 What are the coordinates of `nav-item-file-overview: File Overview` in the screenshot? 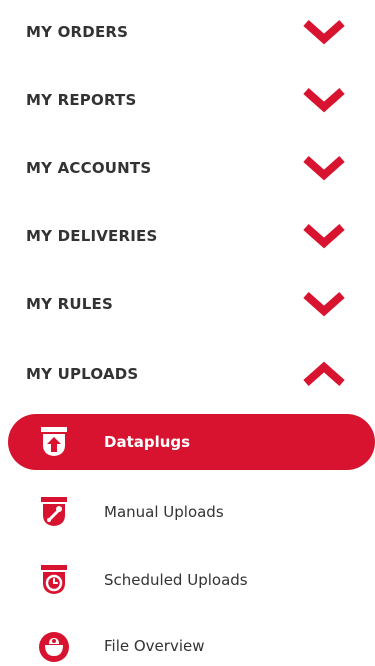 It's located at (187, 642).